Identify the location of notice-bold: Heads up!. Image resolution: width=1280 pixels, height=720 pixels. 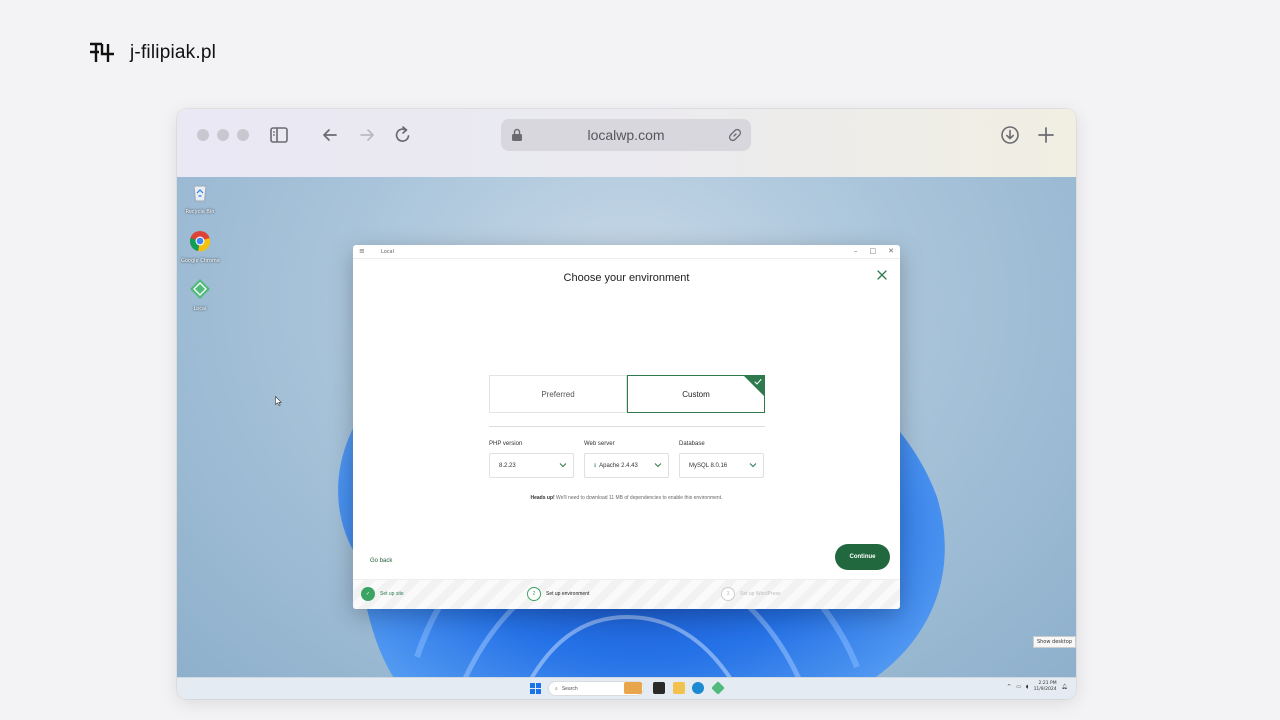
(542, 498).